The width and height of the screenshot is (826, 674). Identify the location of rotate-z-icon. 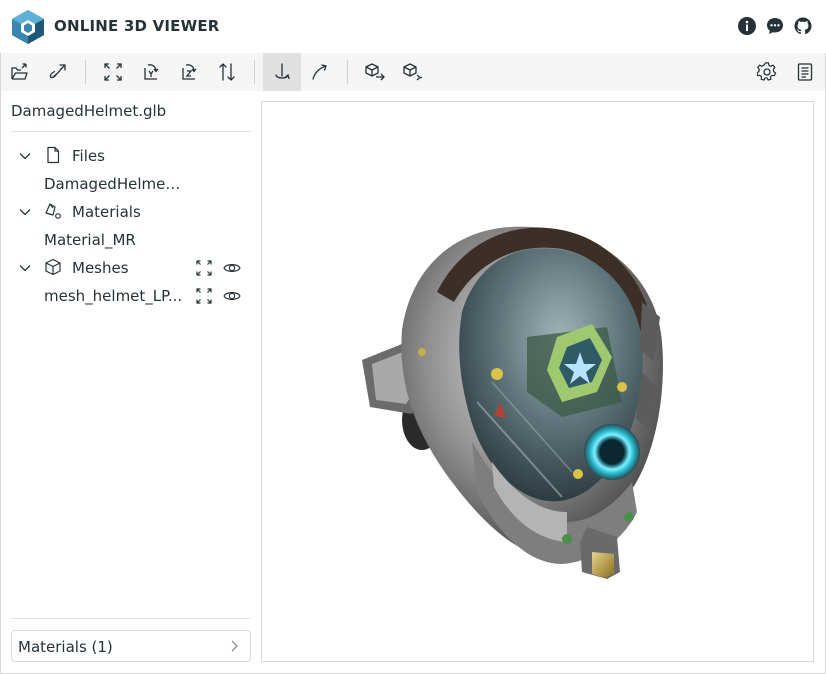
(189, 72).